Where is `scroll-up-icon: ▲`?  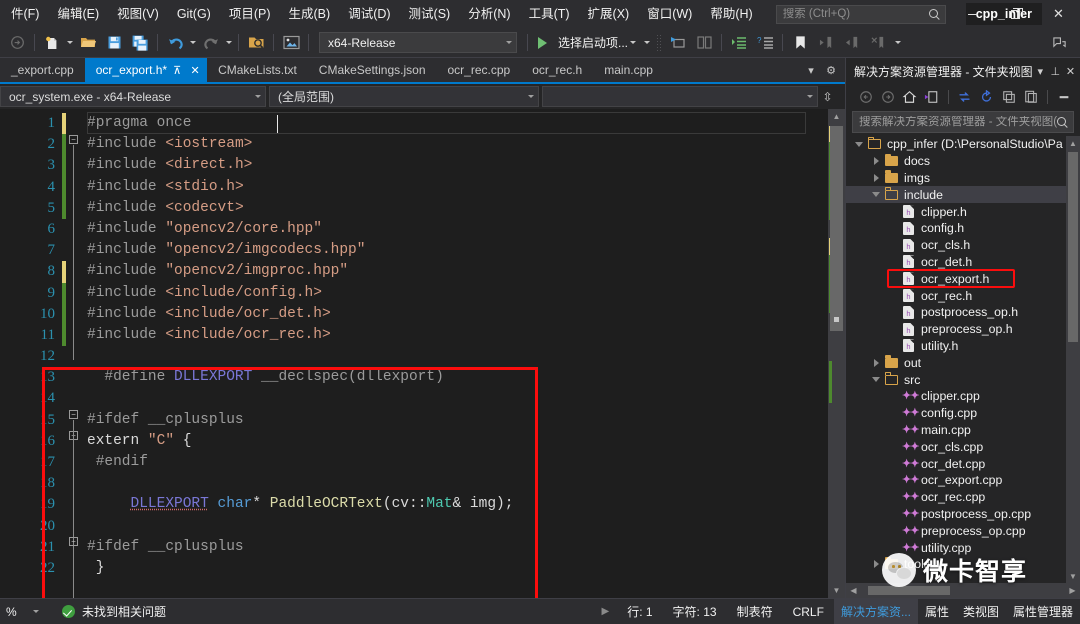 scroll-up-icon: ▲ is located at coordinates (836, 116).